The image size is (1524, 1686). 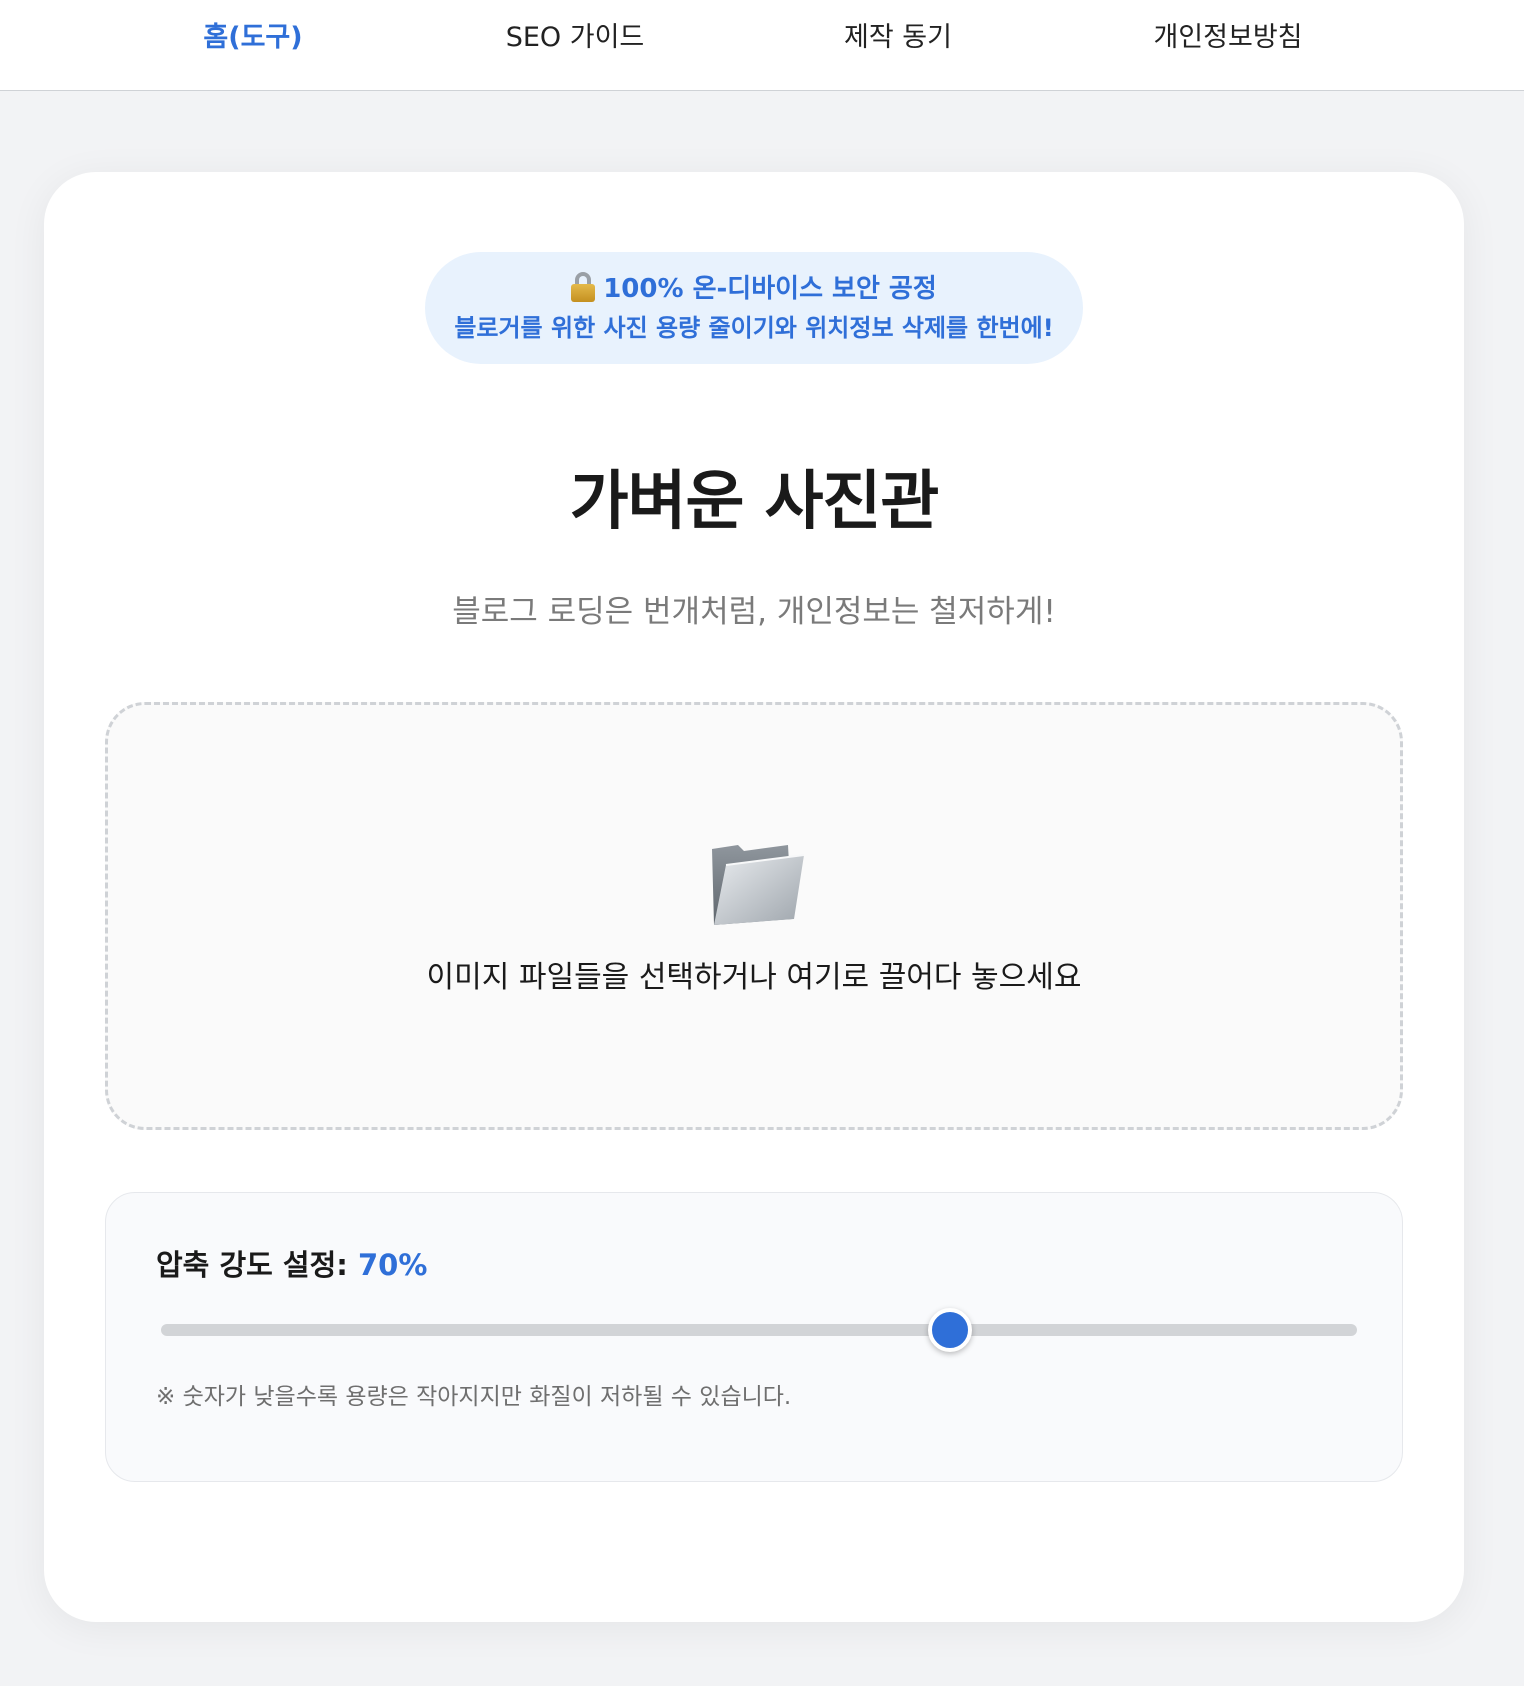 I want to click on compression-value: 70%, so click(x=392, y=1265).